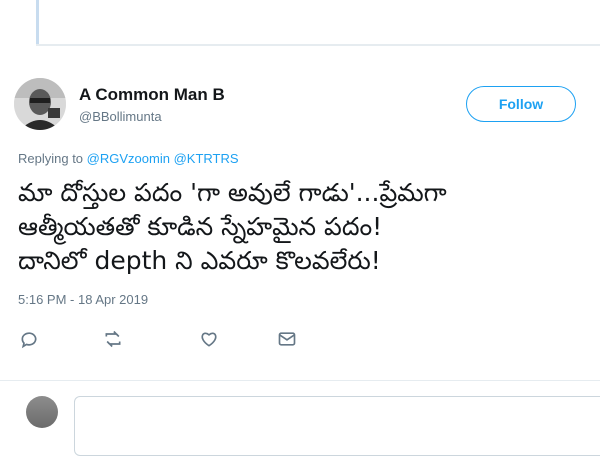  I want to click on user-display-name: A Common Man B, so click(152, 95).